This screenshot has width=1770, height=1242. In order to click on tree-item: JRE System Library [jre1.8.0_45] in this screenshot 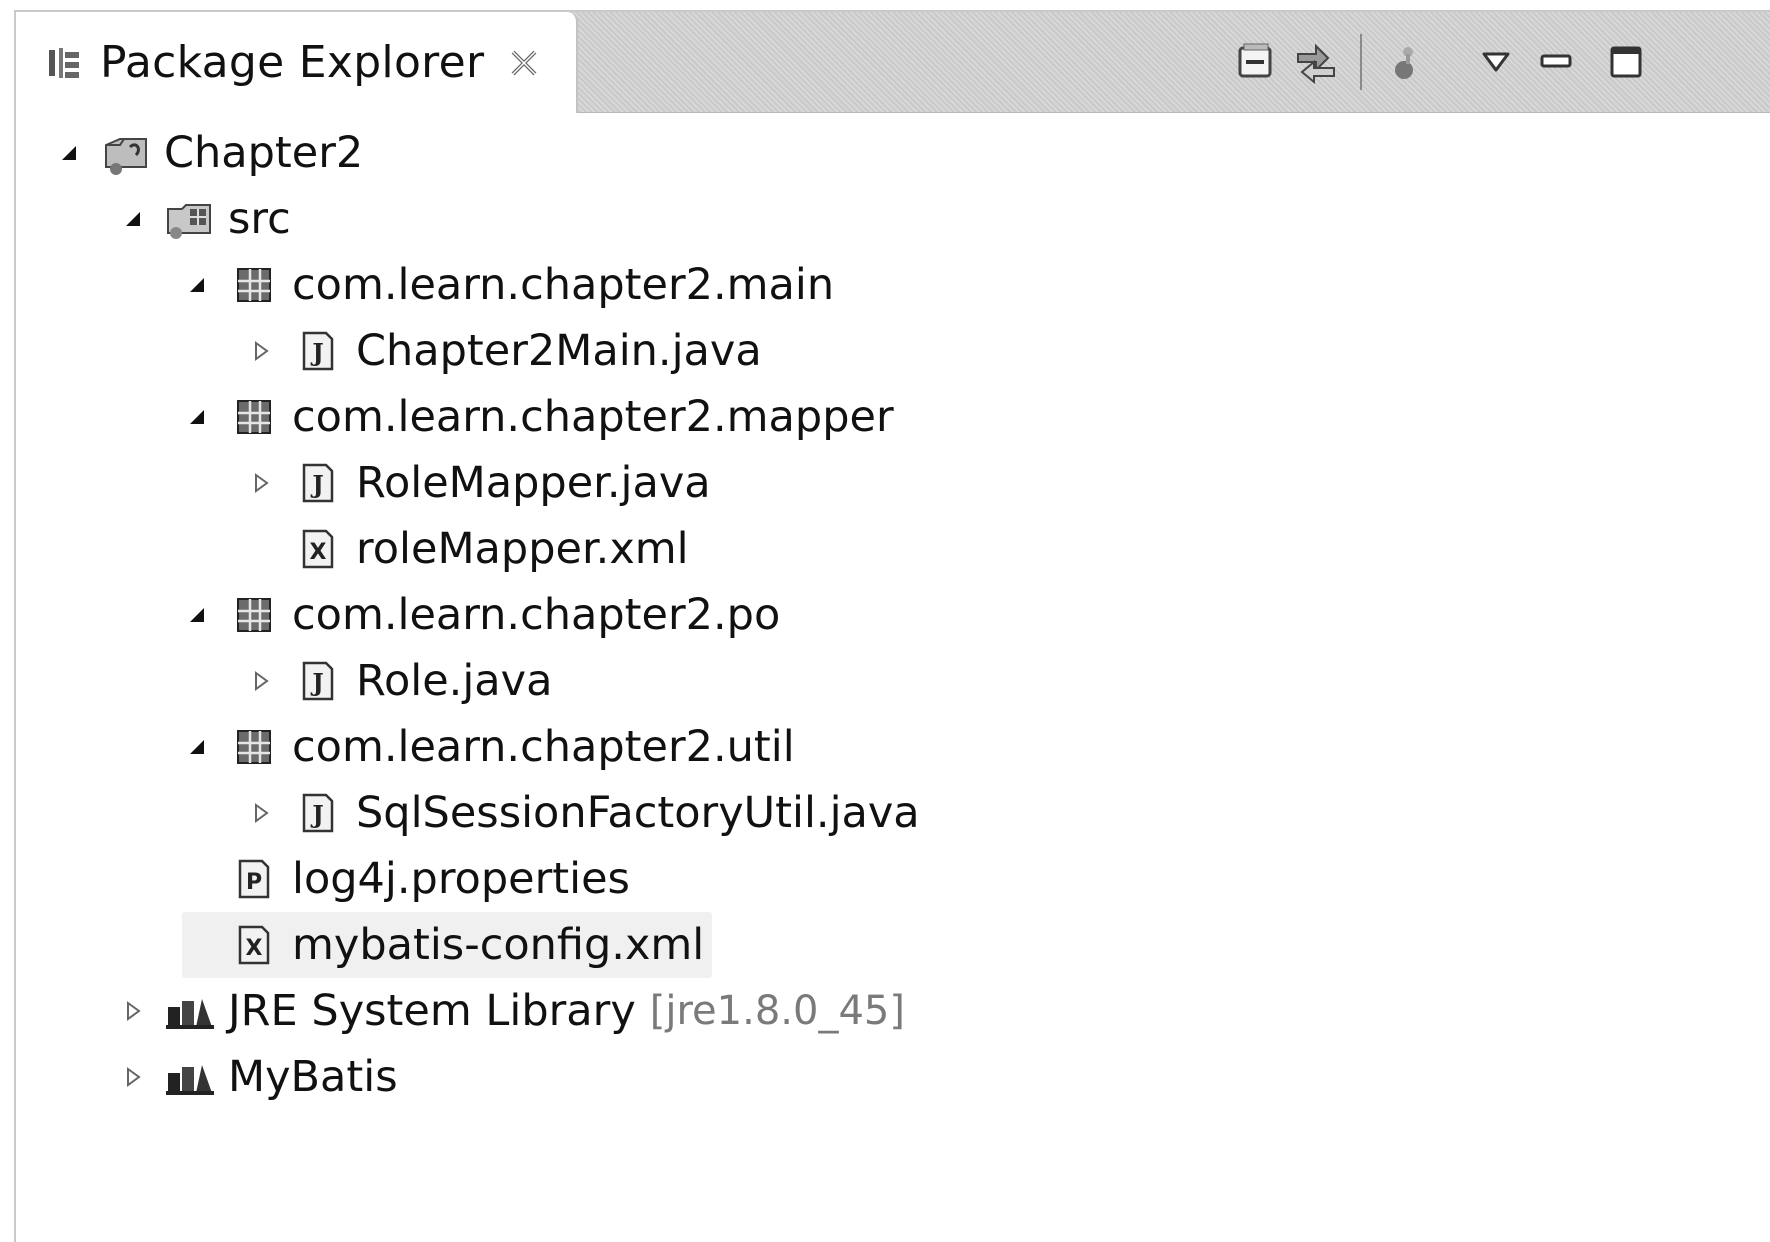, I will do `click(511, 1011)`.